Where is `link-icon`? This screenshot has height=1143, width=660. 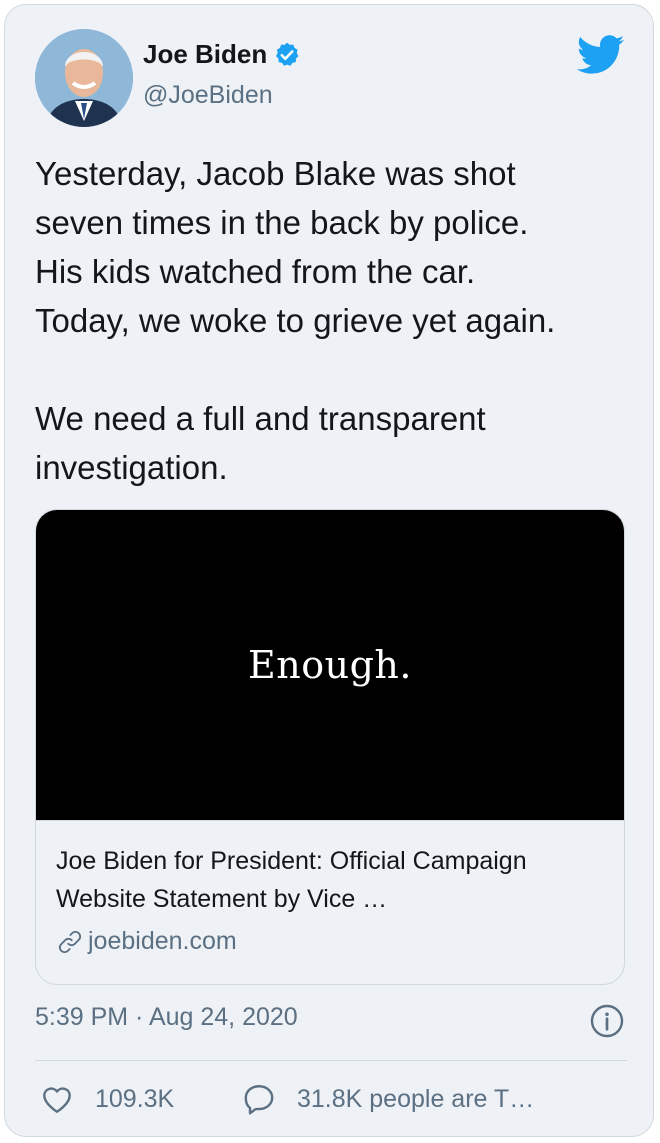
link-icon is located at coordinates (70, 941).